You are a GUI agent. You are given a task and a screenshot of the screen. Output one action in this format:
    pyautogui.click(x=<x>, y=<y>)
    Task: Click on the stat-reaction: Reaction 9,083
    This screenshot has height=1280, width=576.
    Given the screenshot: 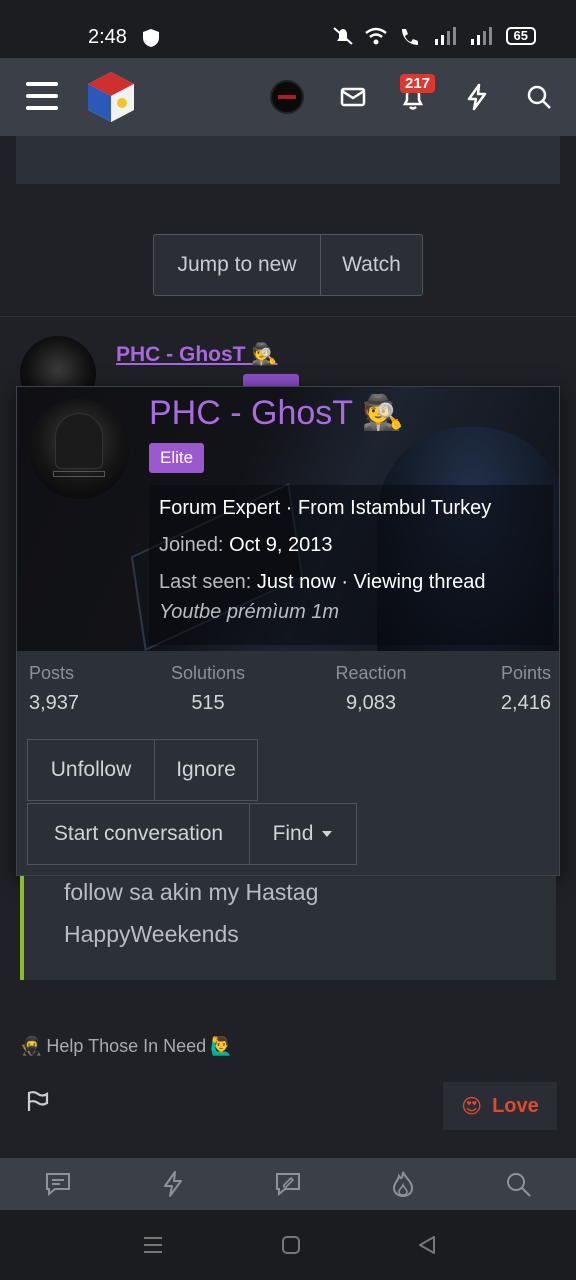 What is the action you would take?
    pyautogui.click(x=371, y=689)
    